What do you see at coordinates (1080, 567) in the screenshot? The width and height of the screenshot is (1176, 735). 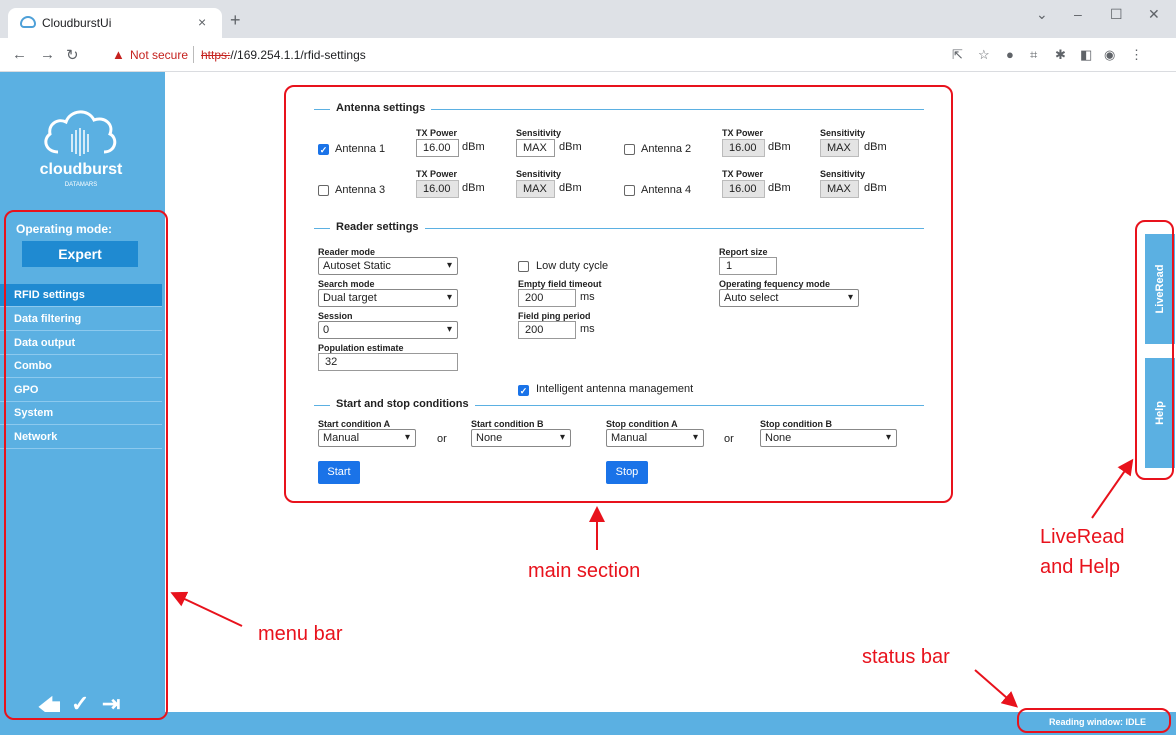 I see `liveread-annotation-line2: and Help` at bounding box center [1080, 567].